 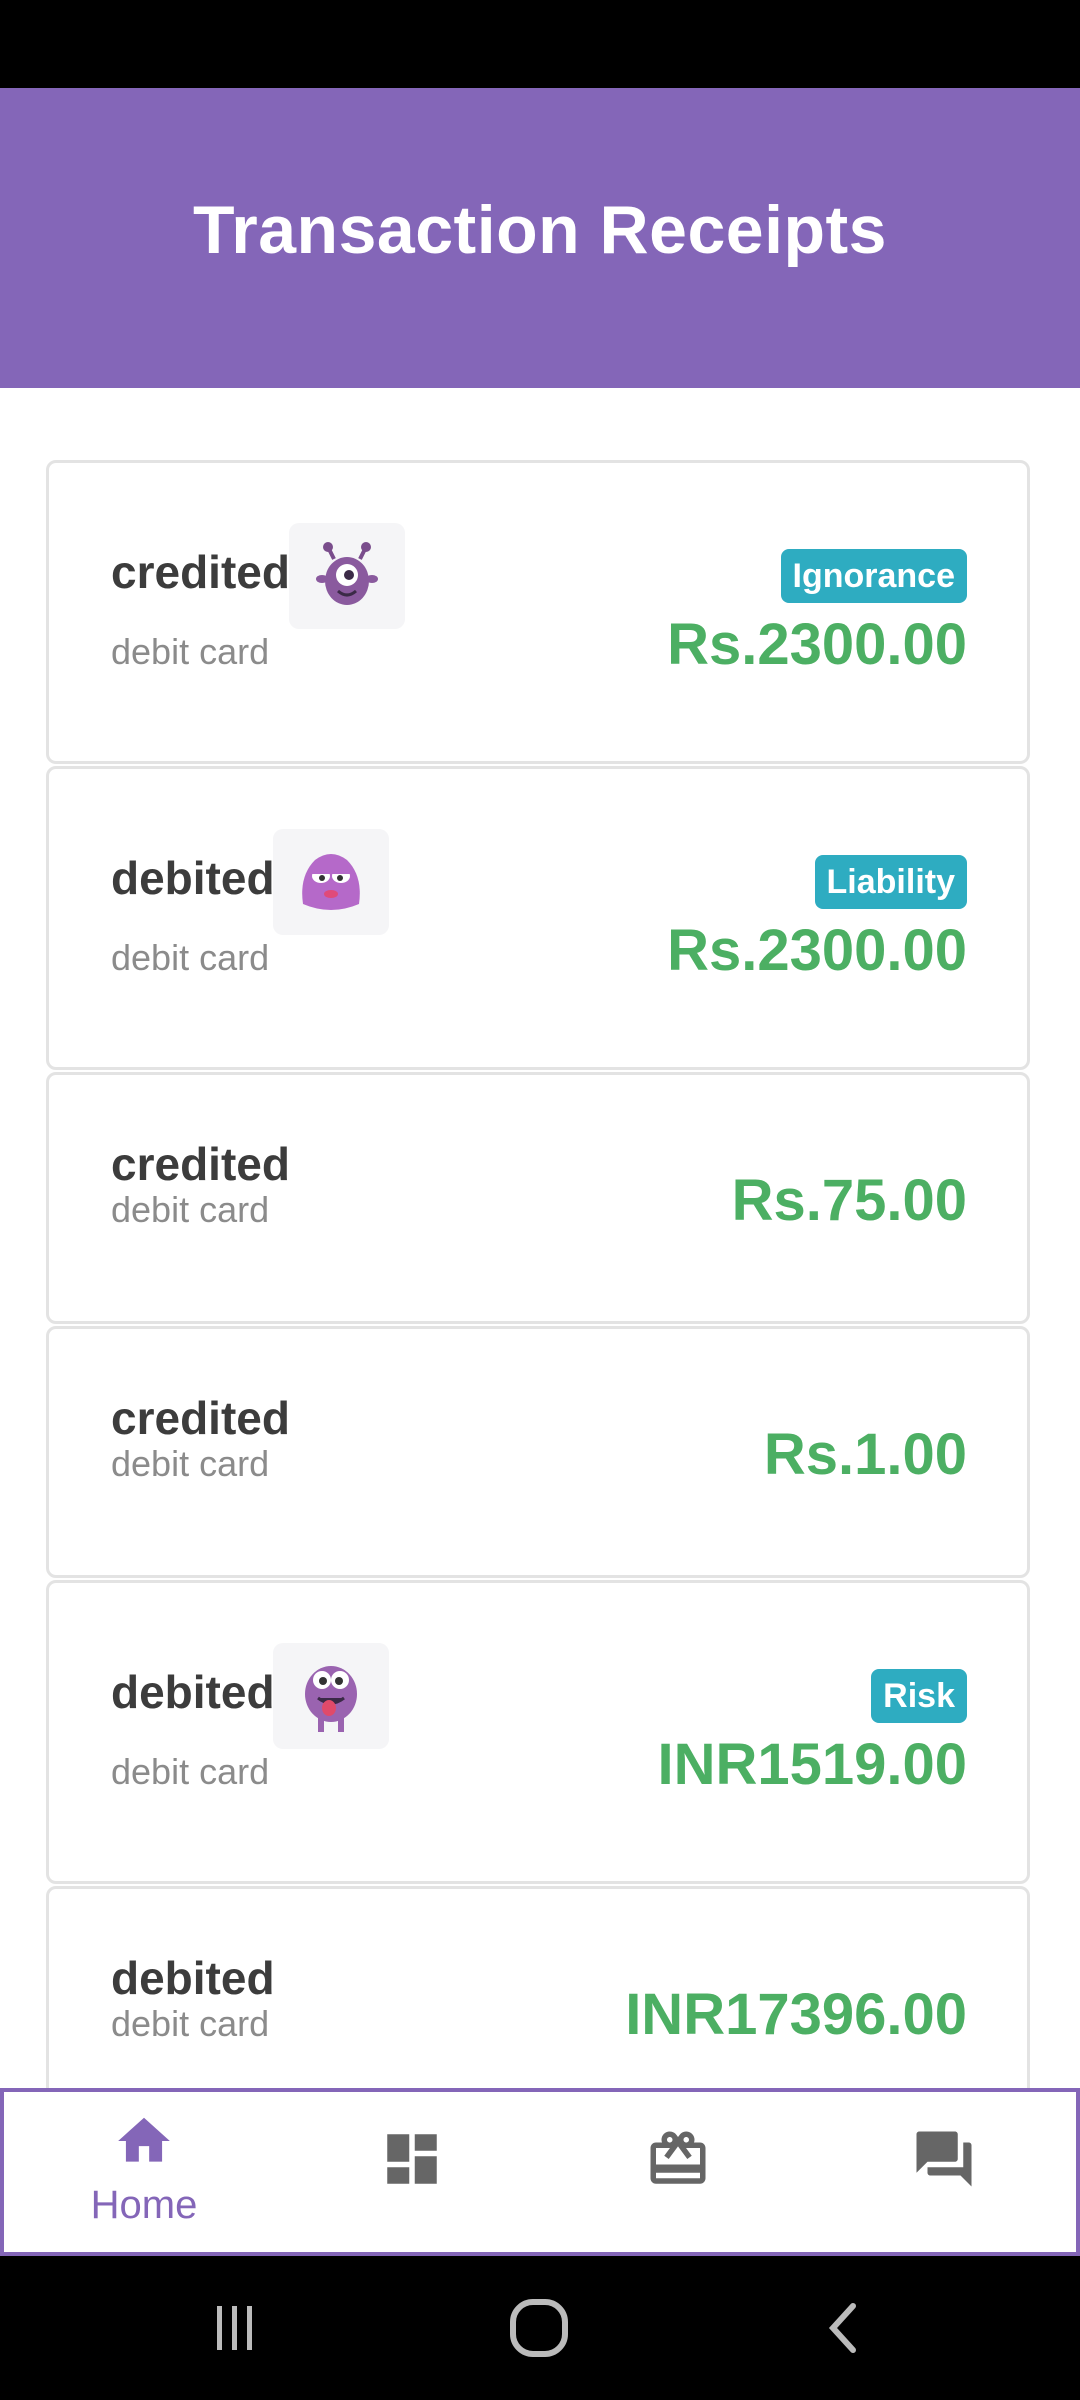 What do you see at coordinates (235, 2328) in the screenshot?
I see `recent-apps-icon` at bounding box center [235, 2328].